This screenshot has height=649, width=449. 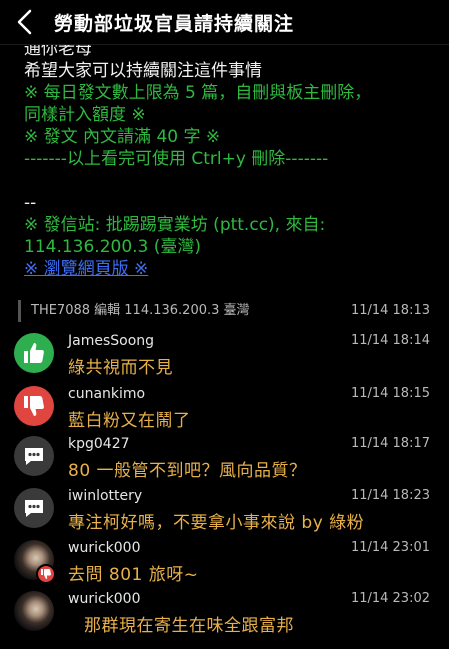 I want to click on rule-line: 同樣計入額度 ※, so click(x=85, y=115).